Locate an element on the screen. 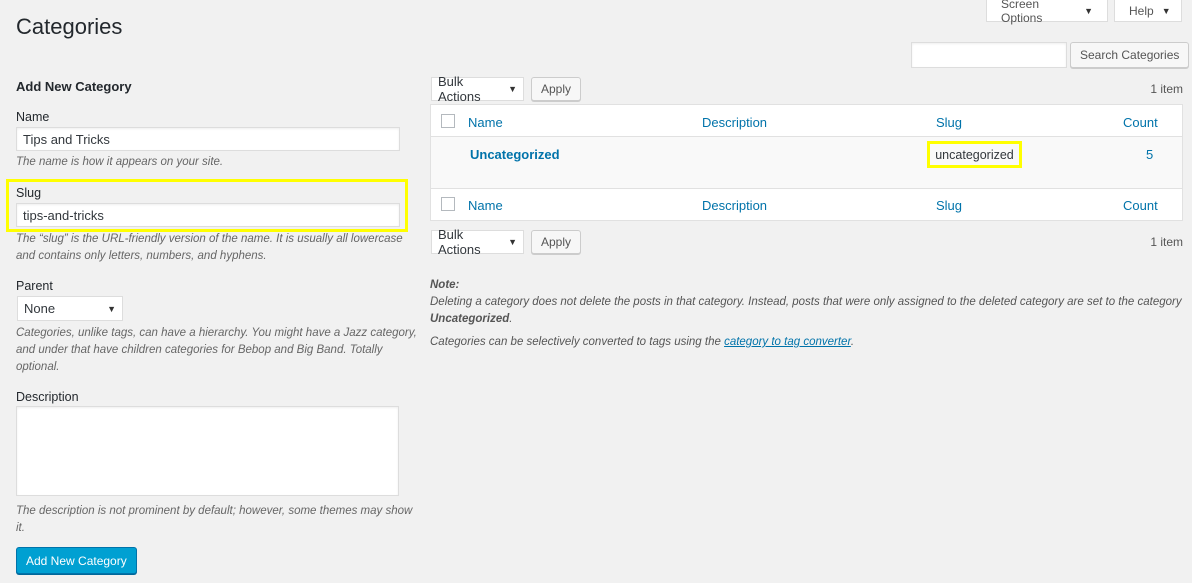  screen-options-button: Screen Options ▼ is located at coordinates (1047, 12).